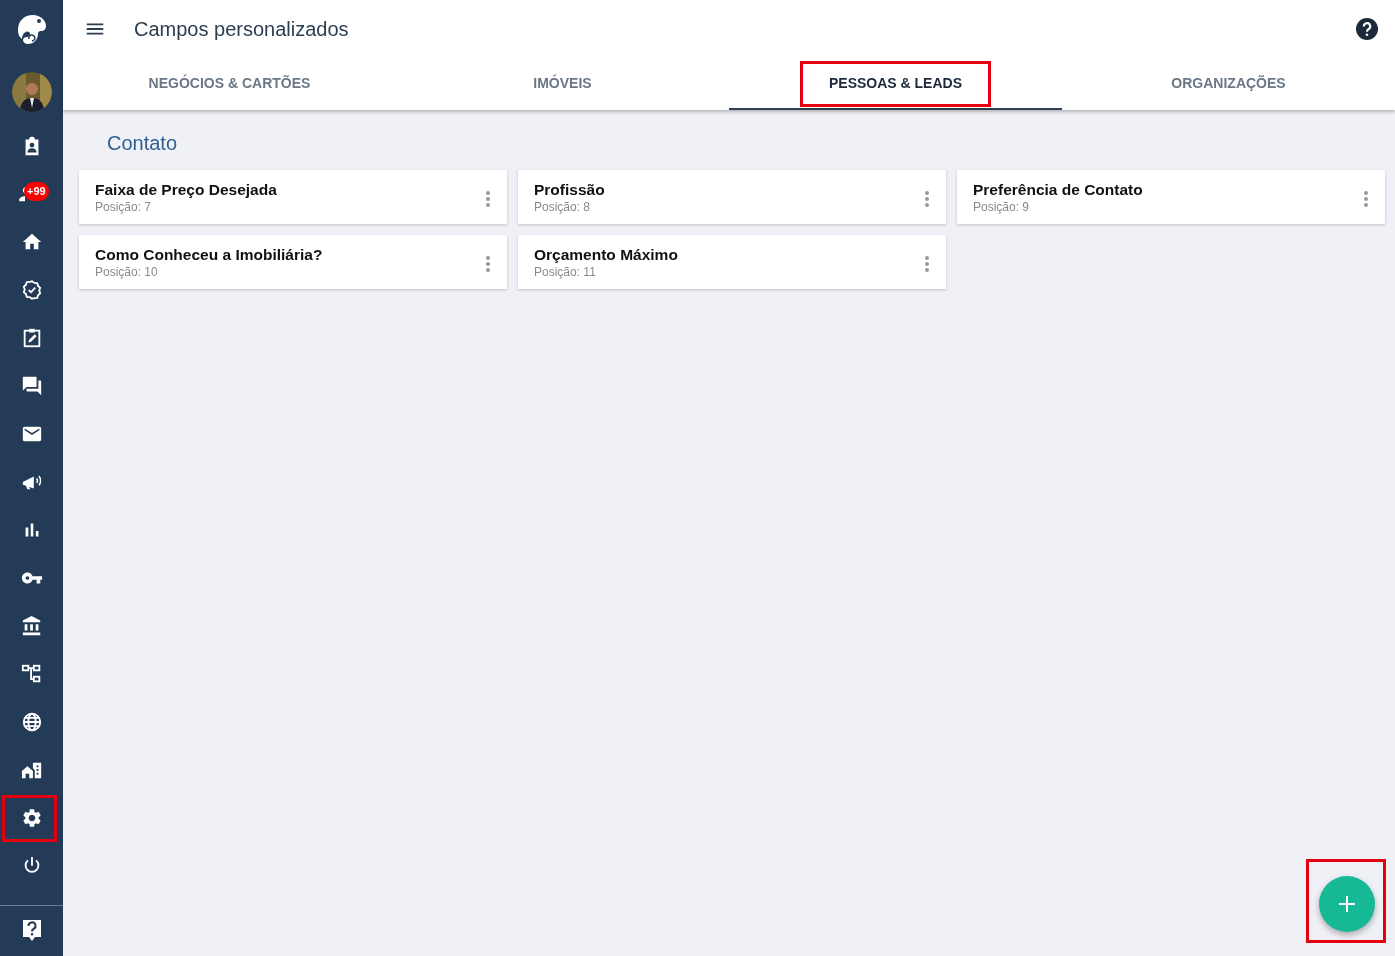 This screenshot has height=956, width=1395. Describe the element at coordinates (1347, 904) in the screenshot. I see `plus-icon` at that location.